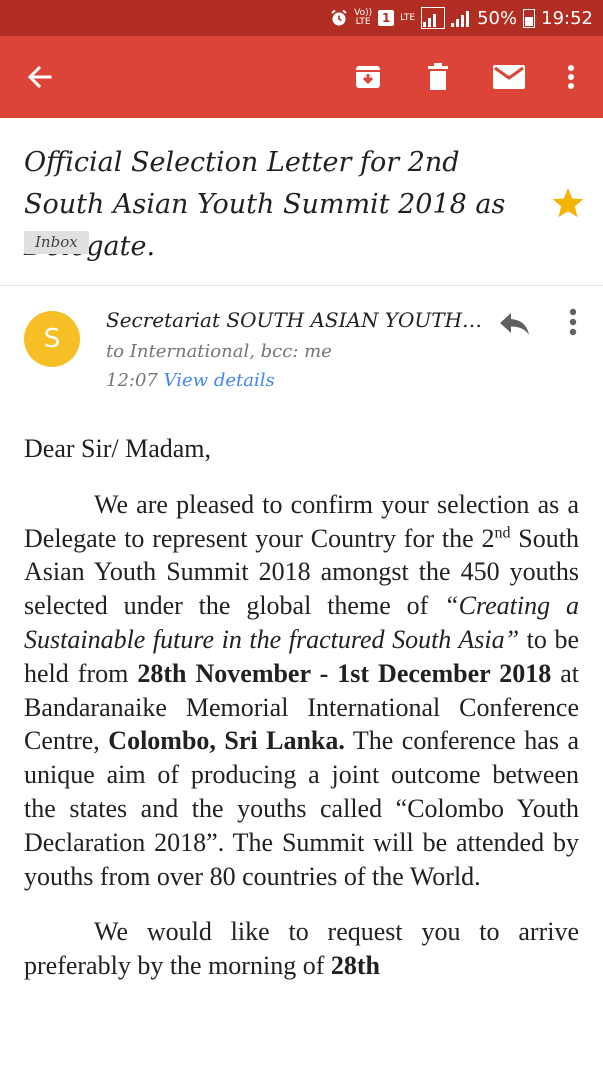  Describe the element at coordinates (132, 380) in the screenshot. I see `email-time: 12:07` at that location.